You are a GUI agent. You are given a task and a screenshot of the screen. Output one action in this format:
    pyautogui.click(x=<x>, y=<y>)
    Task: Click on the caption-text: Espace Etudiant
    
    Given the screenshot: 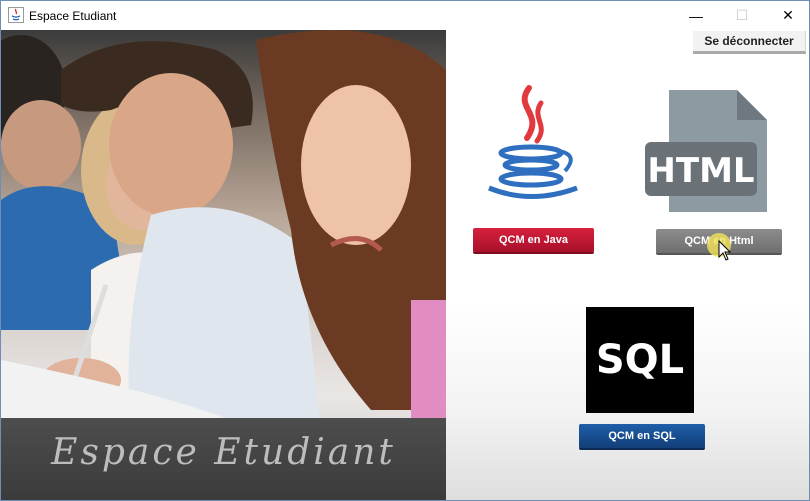 What is the action you would take?
    pyautogui.click(x=223, y=452)
    